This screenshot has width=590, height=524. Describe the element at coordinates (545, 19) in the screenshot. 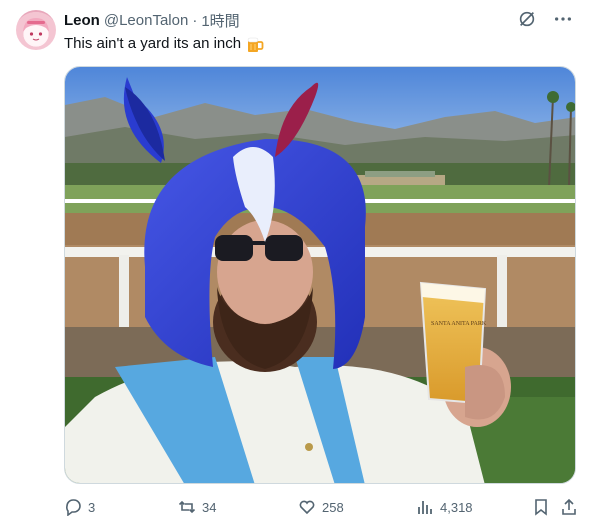

I see `top-actions` at that location.